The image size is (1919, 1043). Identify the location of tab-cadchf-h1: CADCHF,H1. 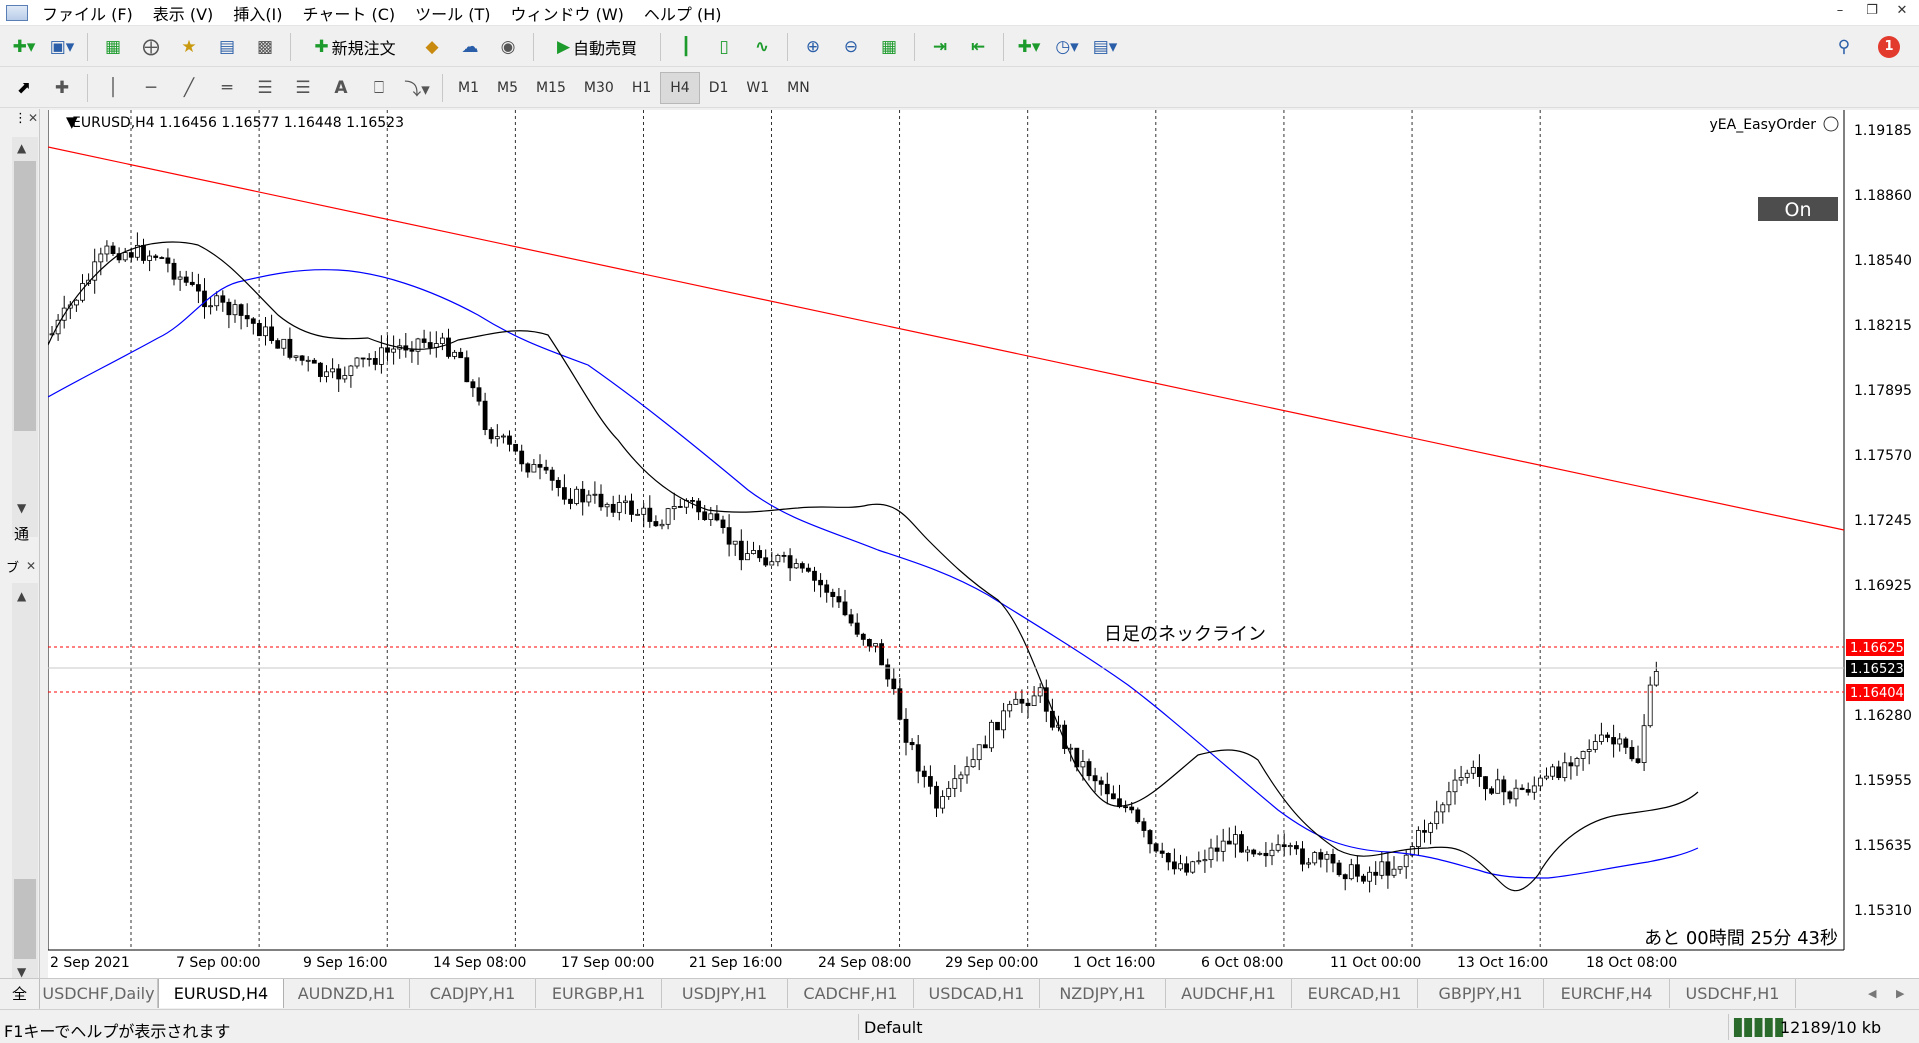
(851, 993).